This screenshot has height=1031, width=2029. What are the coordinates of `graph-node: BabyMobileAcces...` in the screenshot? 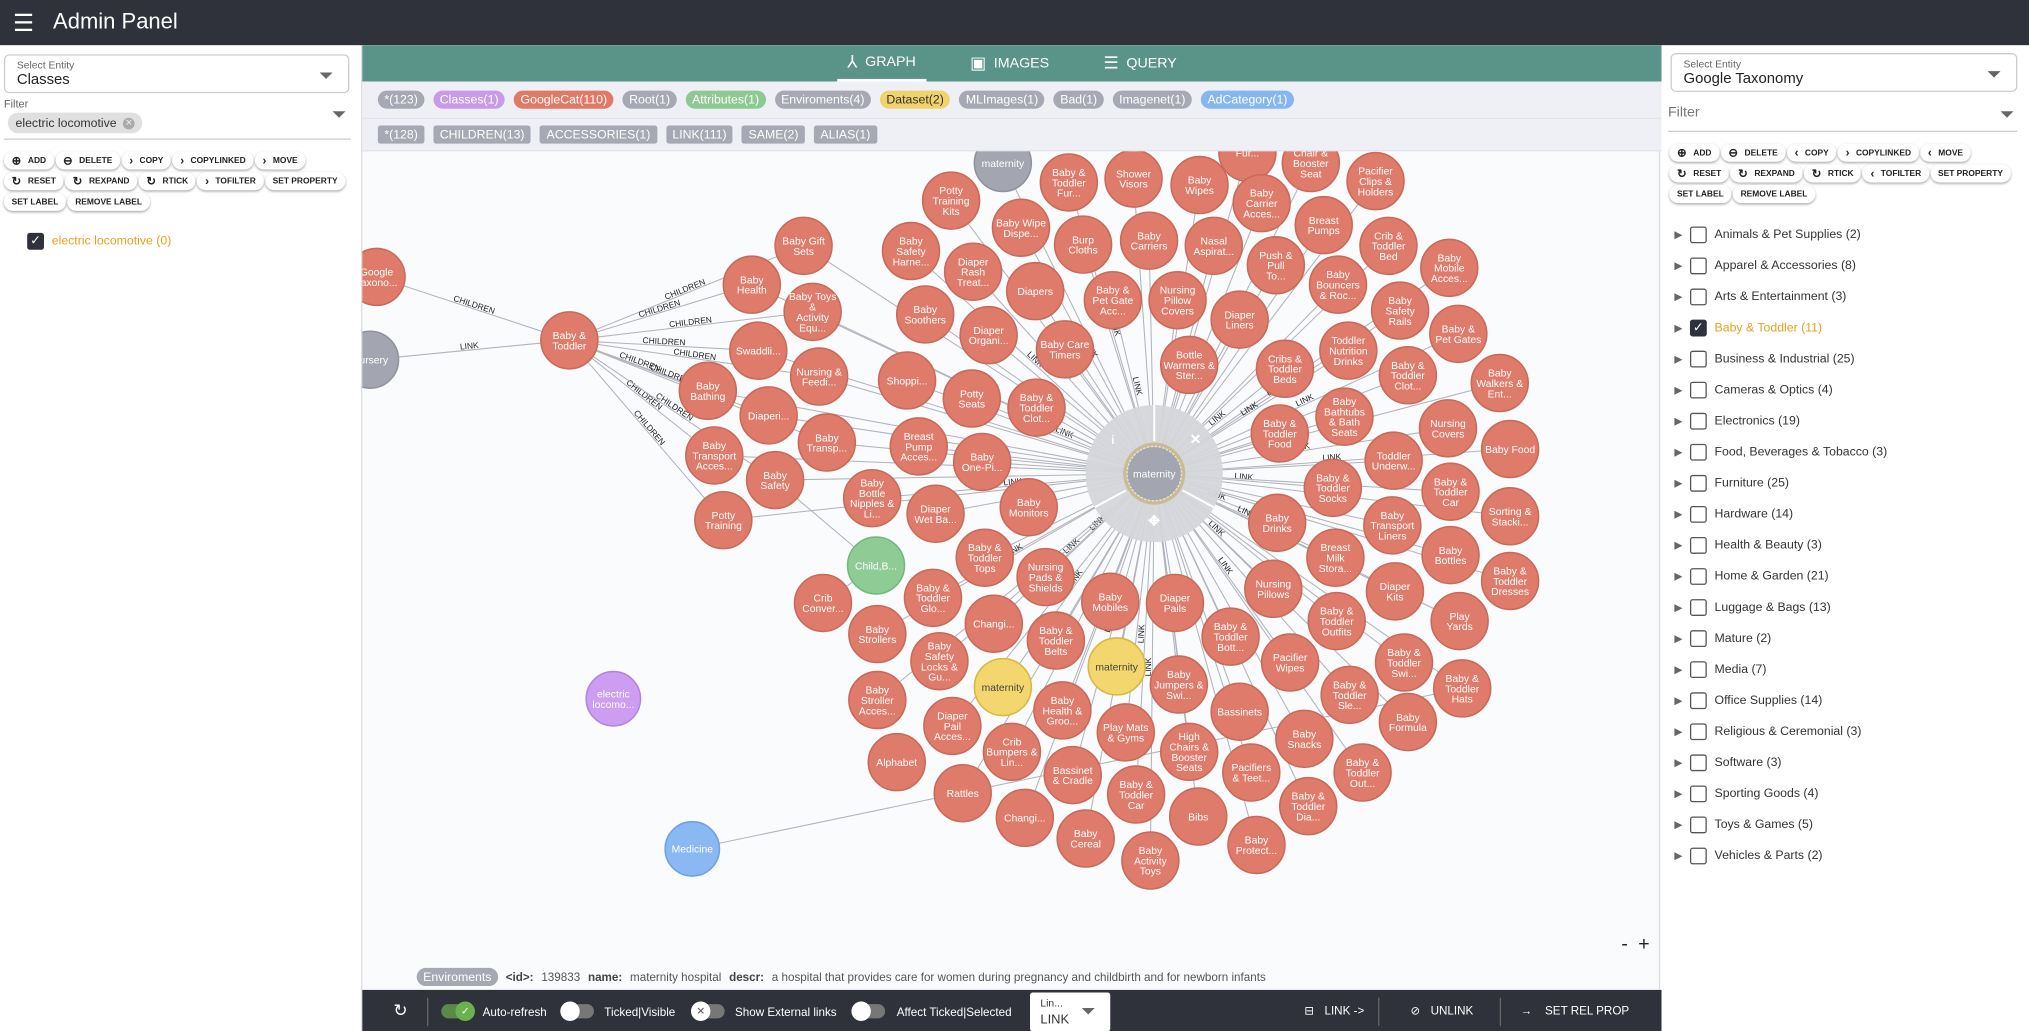 It's located at (1449, 268).